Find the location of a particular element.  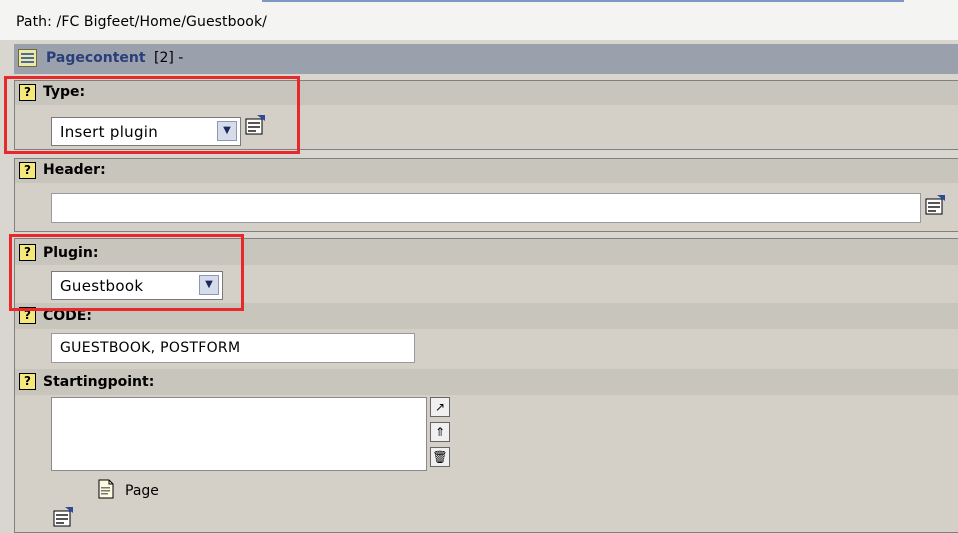

type-label-bar is located at coordinates (486, 93).